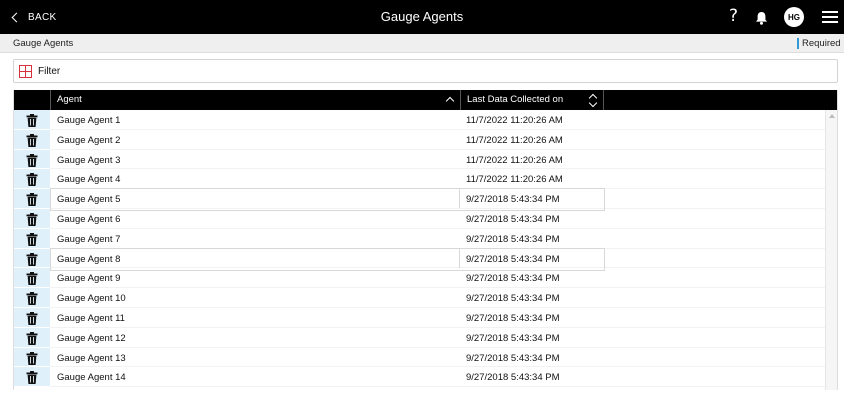 The image size is (844, 393). What do you see at coordinates (91, 378) in the screenshot?
I see `agent-name-cell: Gauge Agent 14` at bounding box center [91, 378].